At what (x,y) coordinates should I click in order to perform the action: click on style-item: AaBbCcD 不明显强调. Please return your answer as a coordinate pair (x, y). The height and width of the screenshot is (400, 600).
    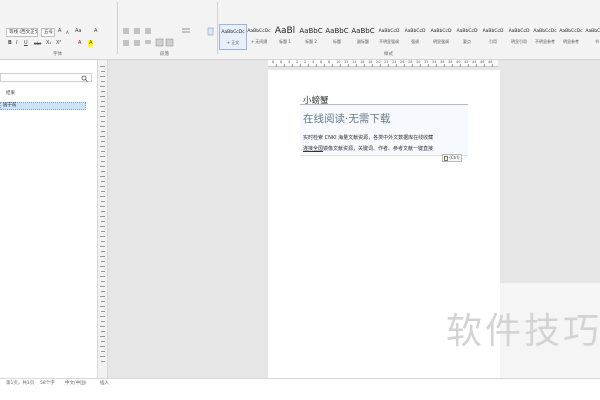
    Looking at the image, I should click on (389, 37).